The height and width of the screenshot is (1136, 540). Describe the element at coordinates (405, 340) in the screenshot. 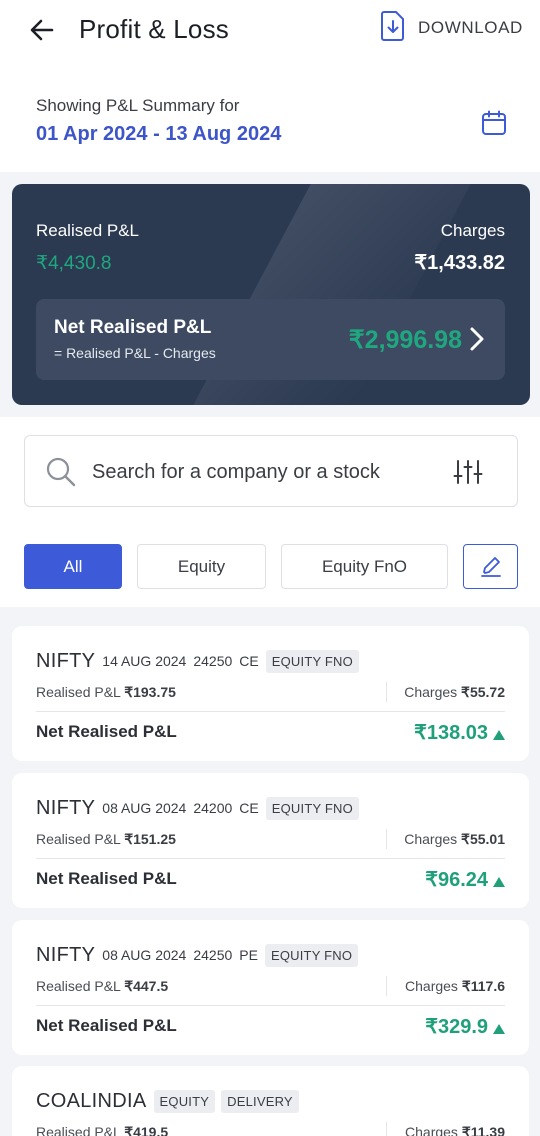

I see `net-realised-value: ₹2,996.98` at that location.